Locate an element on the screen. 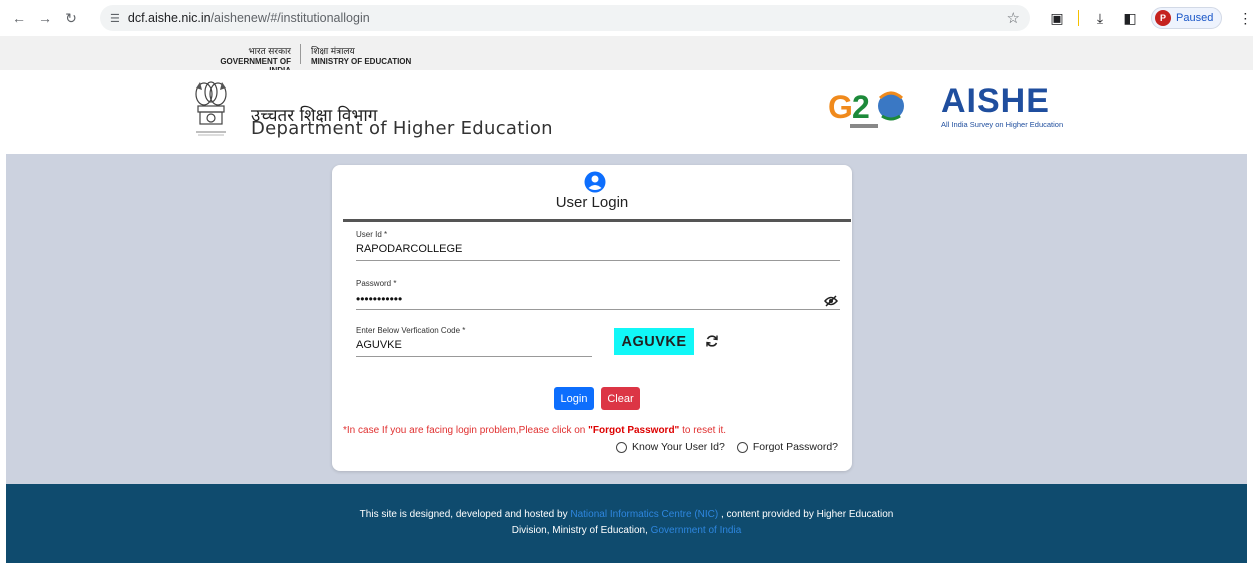 The height and width of the screenshot is (563, 1253). verification-code-underline is located at coordinates (474, 356).